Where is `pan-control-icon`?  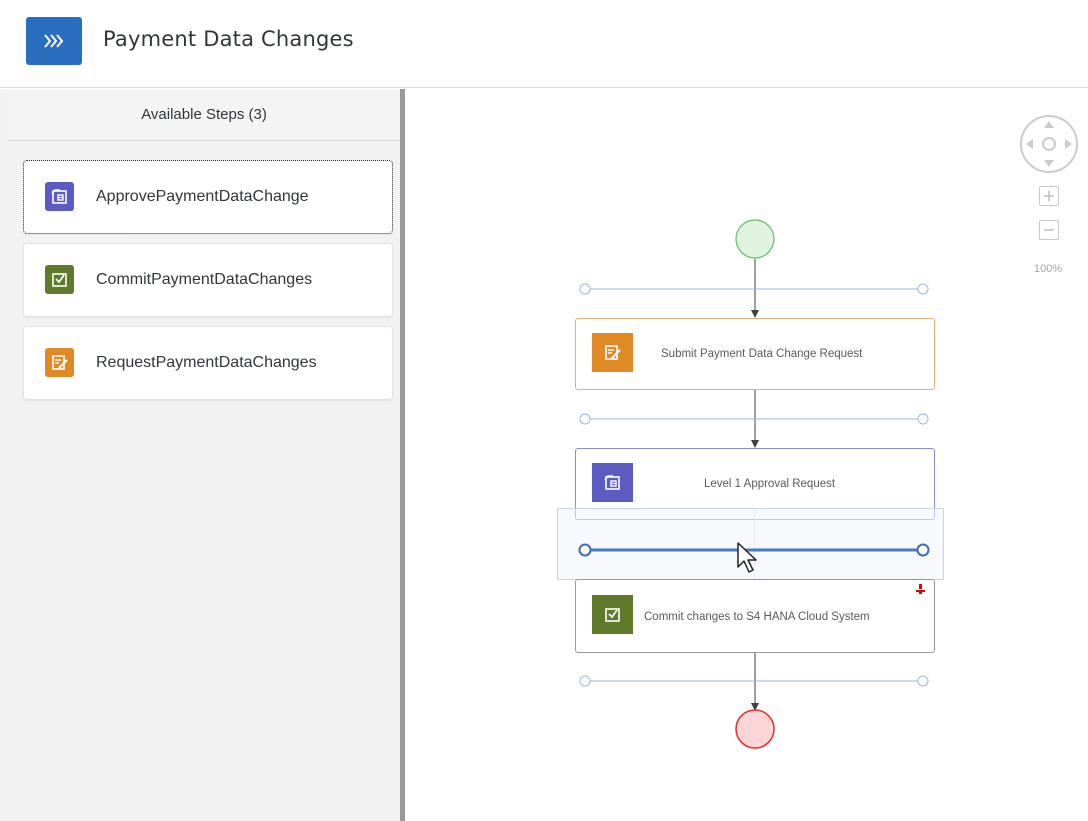
pan-control-icon is located at coordinates (1049, 144).